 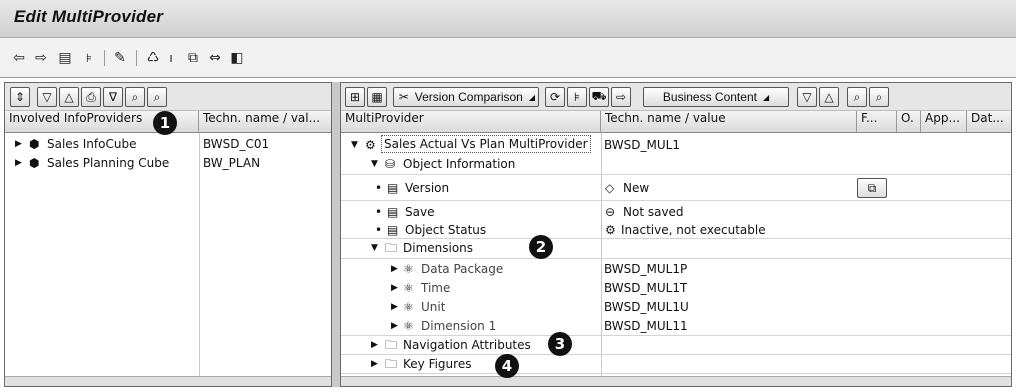 What do you see at coordinates (610, 188) in the screenshot?
I see `version-status-icon: ◇` at bounding box center [610, 188].